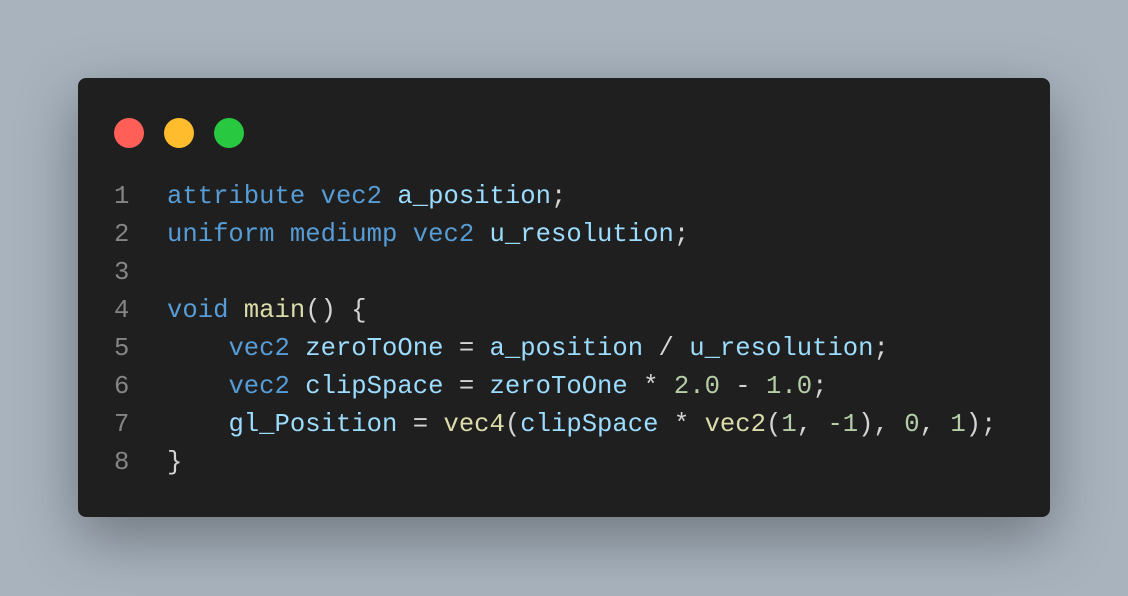 The image size is (1128, 596). I want to click on code-token-punct: }, so click(175, 462).